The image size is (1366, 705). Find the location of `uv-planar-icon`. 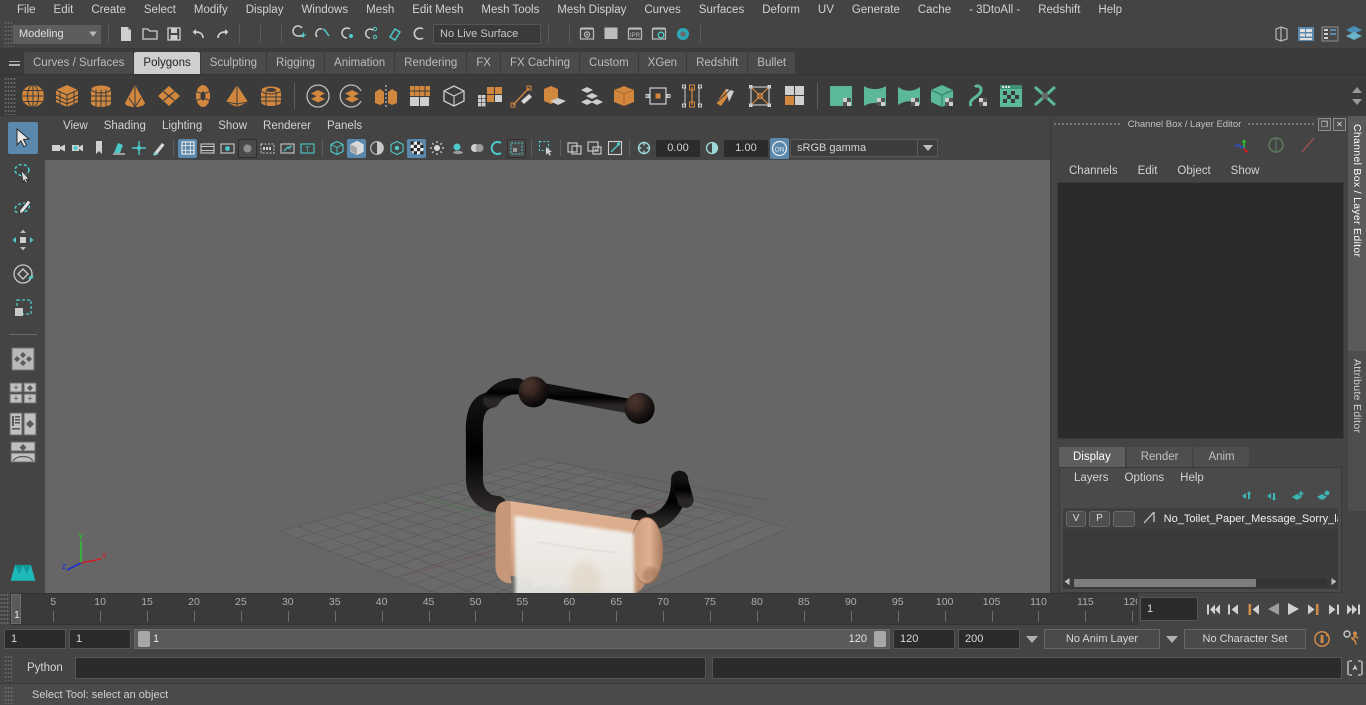

uv-planar-icon is located at coordinates (841, 96).